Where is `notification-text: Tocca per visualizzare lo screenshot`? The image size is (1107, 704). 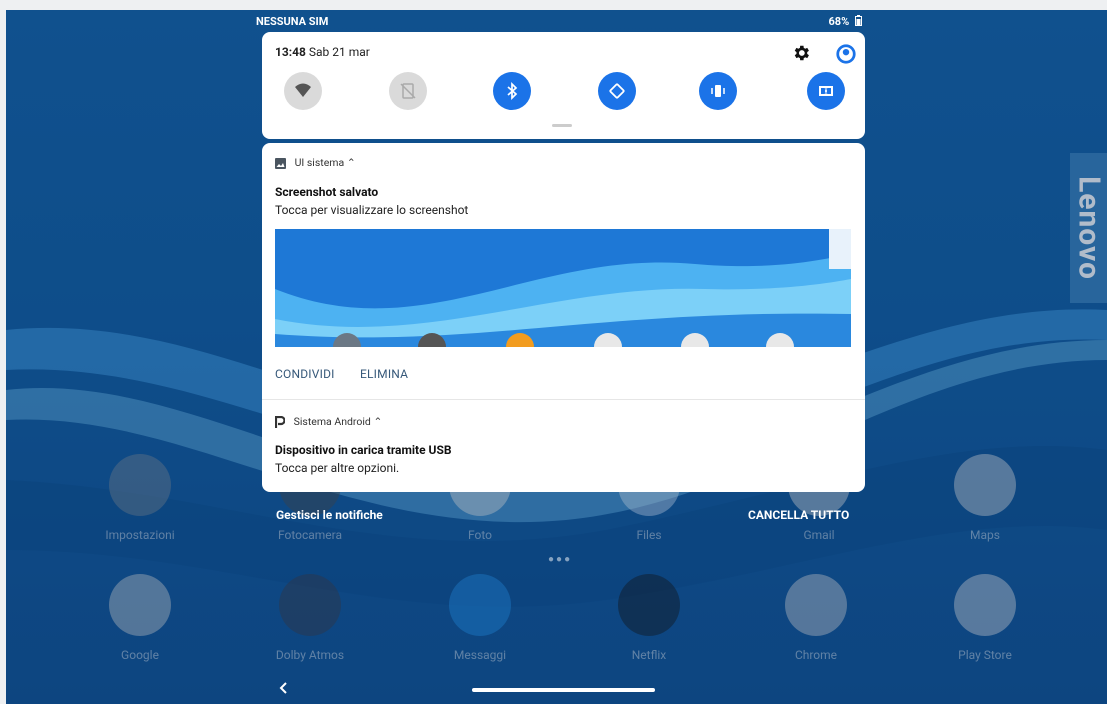 notification-text: Tocca per visualizzare lo screenshot is located at coordinates (371, 210).